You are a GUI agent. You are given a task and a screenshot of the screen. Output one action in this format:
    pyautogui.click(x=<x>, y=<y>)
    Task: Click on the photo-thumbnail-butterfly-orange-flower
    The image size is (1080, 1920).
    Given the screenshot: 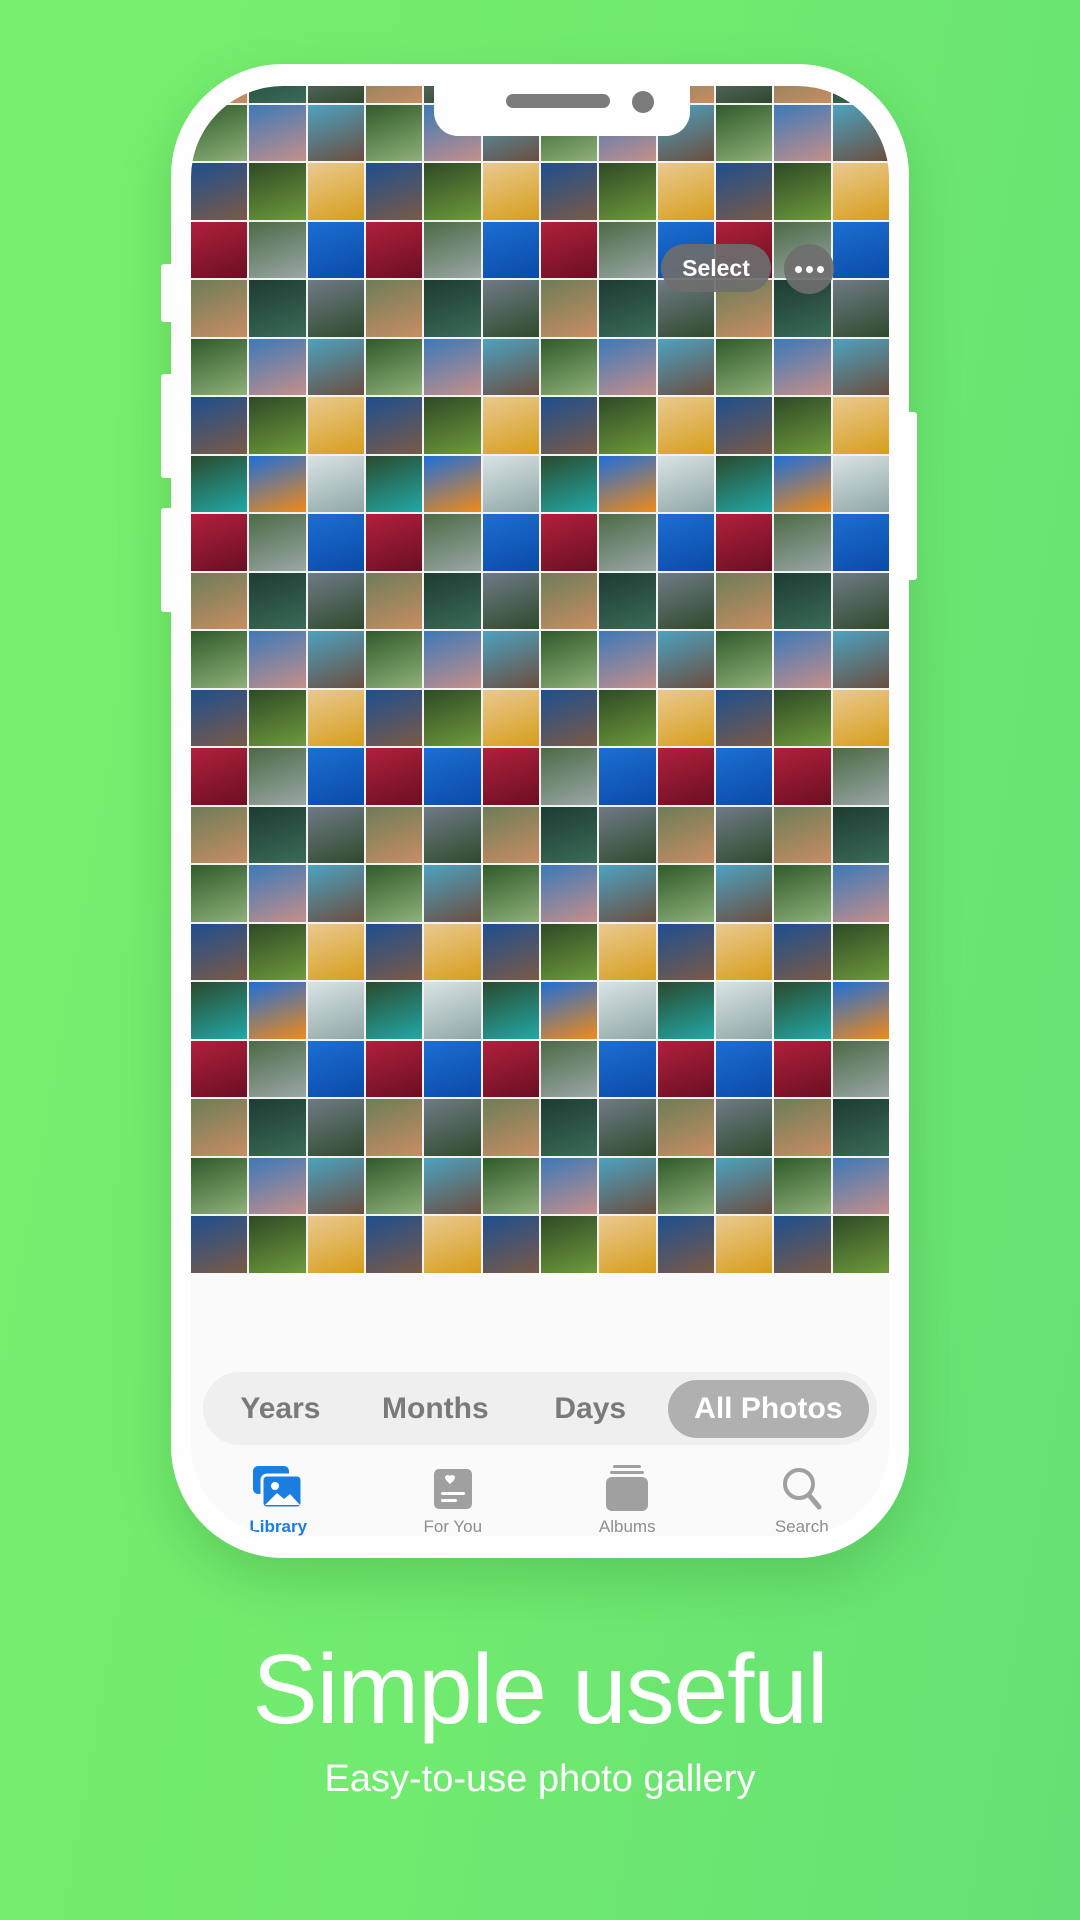 What is the action you would take?
    pyautogui.click(x=627, y=483)
    